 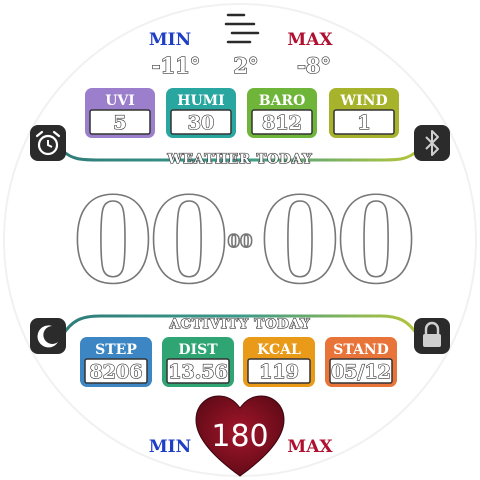 What do you see at coordinates (361, 350) in the screenshot?
I see `tile-label: STAND` at bounding box center [361, 350].